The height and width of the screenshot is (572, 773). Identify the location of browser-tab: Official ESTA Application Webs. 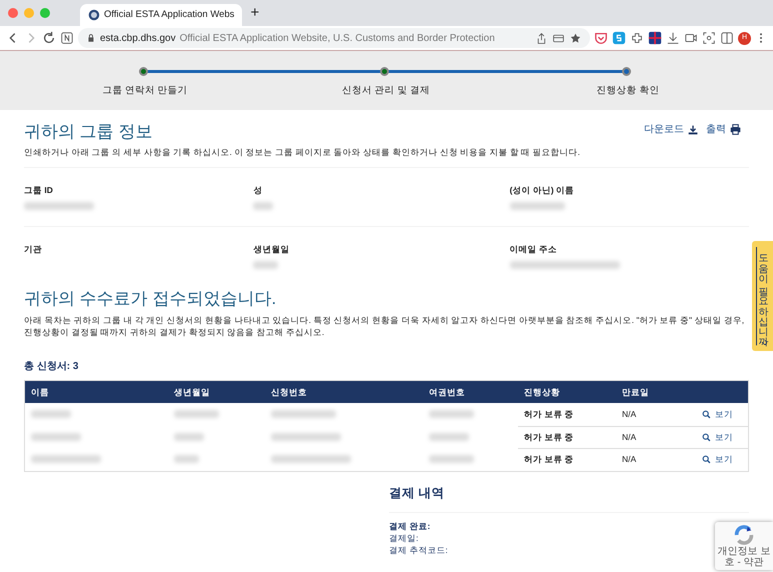
(161, 15).